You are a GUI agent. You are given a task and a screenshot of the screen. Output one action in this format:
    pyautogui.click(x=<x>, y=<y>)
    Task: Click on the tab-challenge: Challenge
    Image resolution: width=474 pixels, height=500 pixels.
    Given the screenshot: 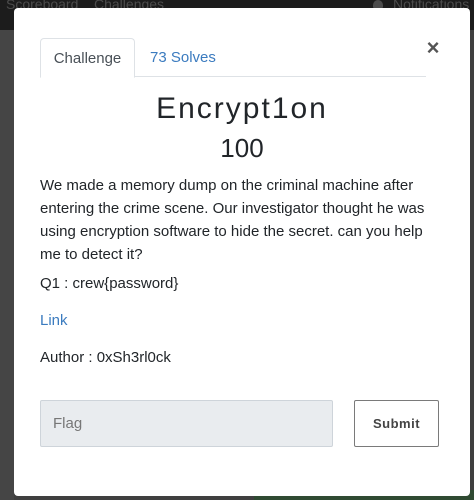 What is the action you would take?
    pyautogui.click(x=87, y=58)
    